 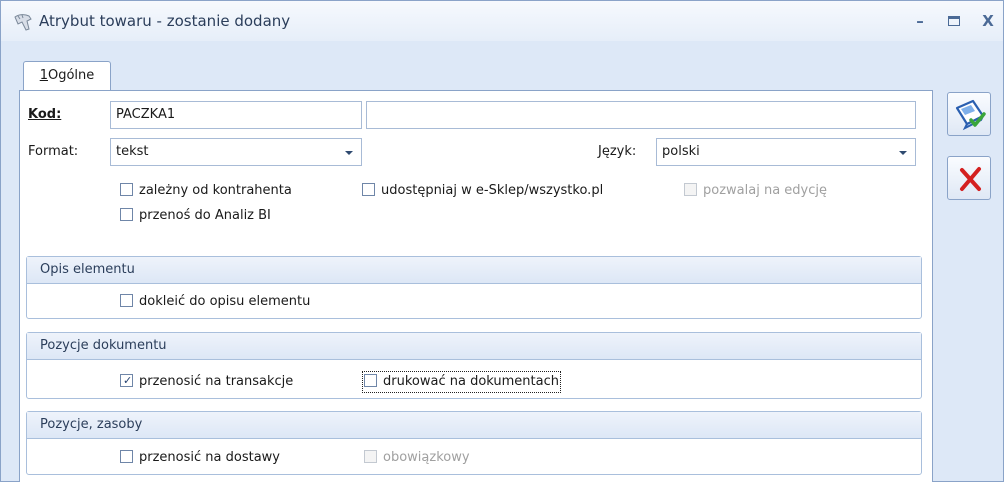 What do you see at coordinates (474, 270) in the screenshot?
I see `group-opis-title: Opis elementu` at bounding box center [474, 270].